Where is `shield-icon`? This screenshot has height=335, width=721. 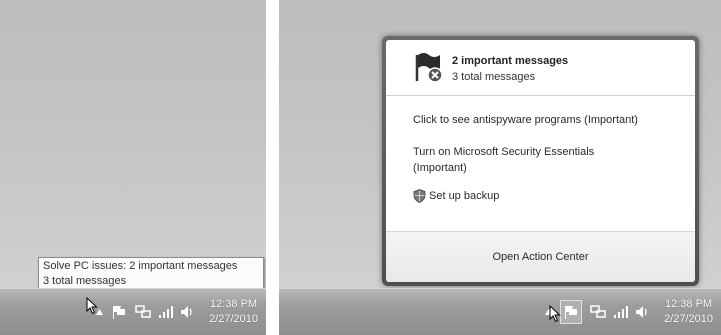 shield-icon is located at coordinates (419, 196).